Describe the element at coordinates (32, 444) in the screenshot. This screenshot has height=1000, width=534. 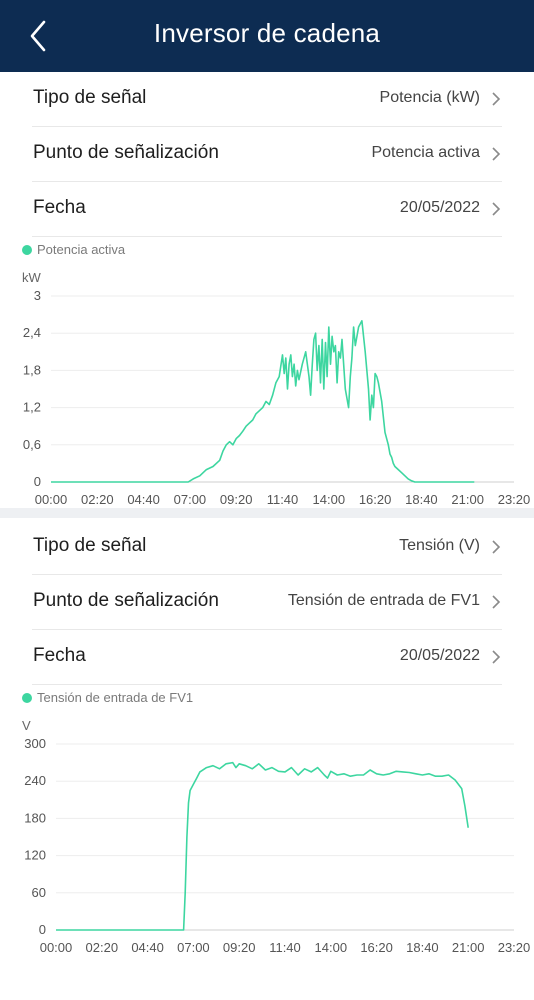
I see `y-tick-label: 0,6` at that location.